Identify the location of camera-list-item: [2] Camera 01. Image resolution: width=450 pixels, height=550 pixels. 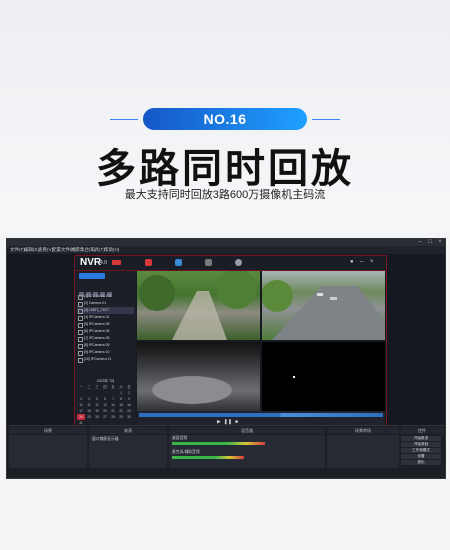
(105, 303).